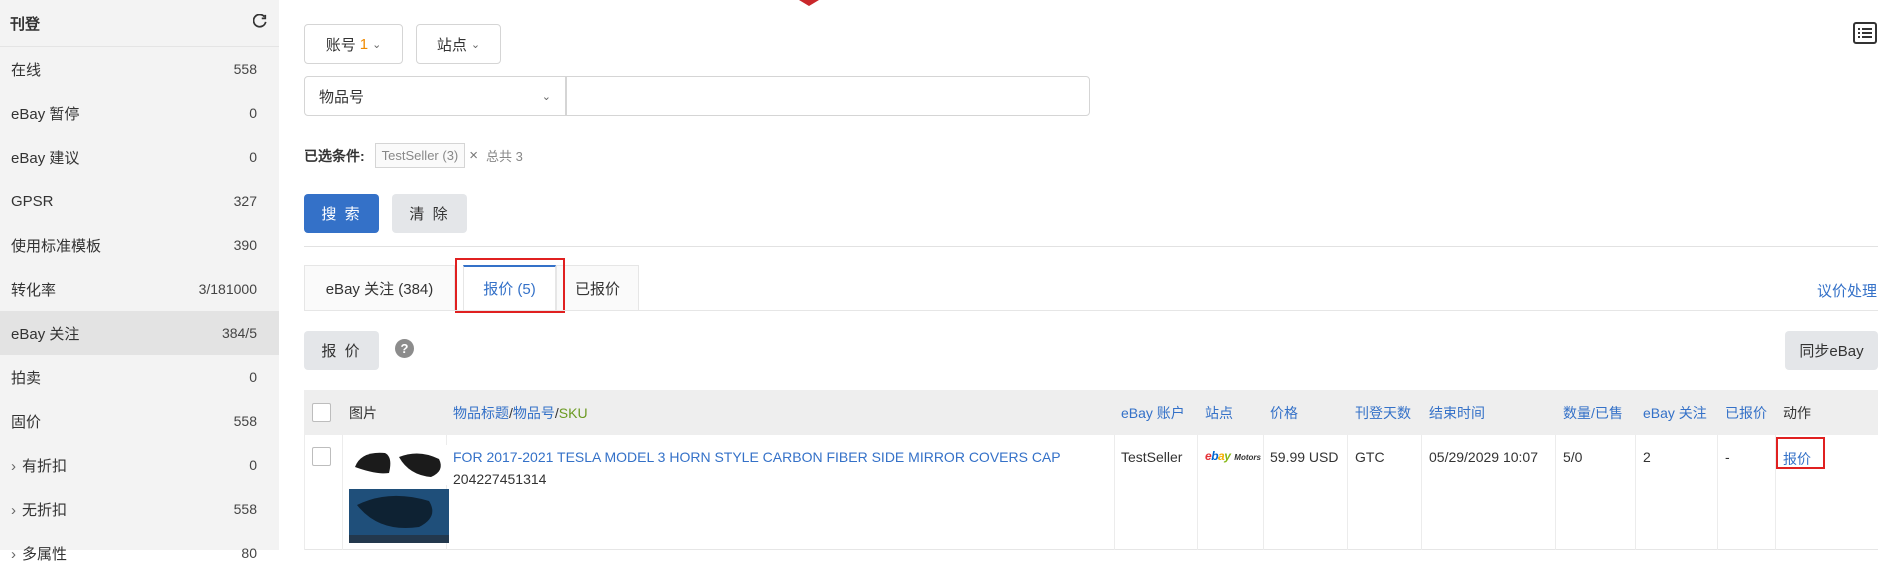 This screenshot has width=1891, height=575. Describe the element at coordinates (249, 553) in the screenshot. I see `sidebar-item-count: 80` at that location.